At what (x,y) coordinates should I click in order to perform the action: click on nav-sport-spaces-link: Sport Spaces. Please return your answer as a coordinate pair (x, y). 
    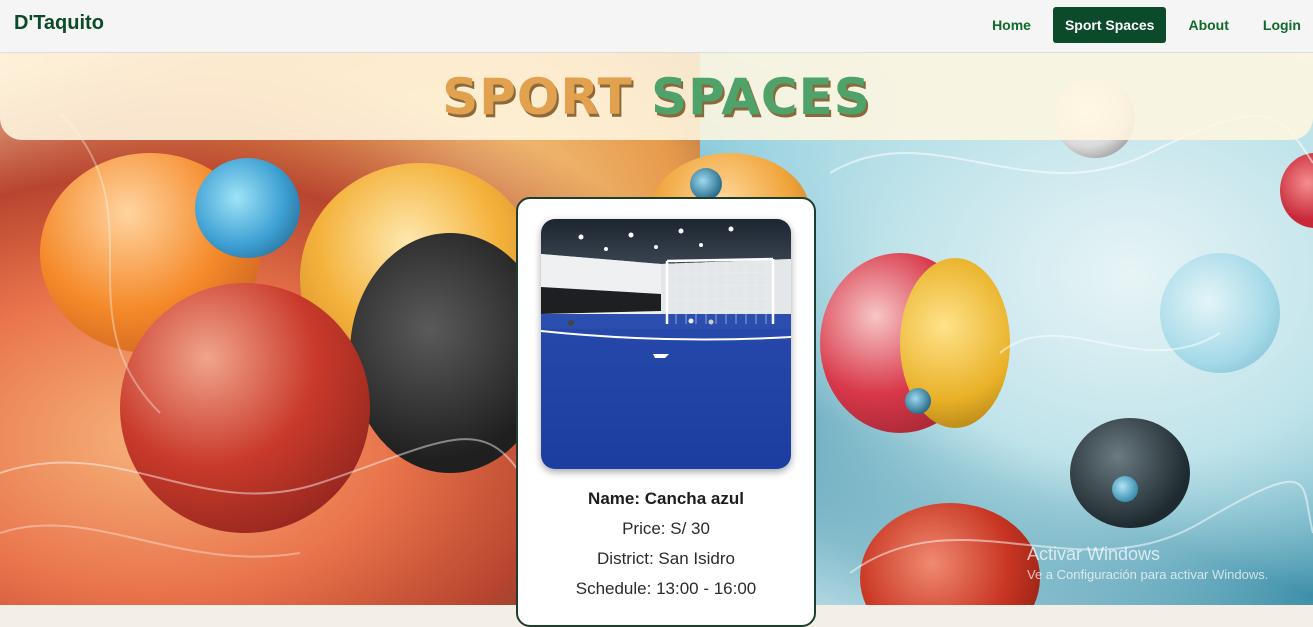
    Looking at the image, I should click on (1109, 25).